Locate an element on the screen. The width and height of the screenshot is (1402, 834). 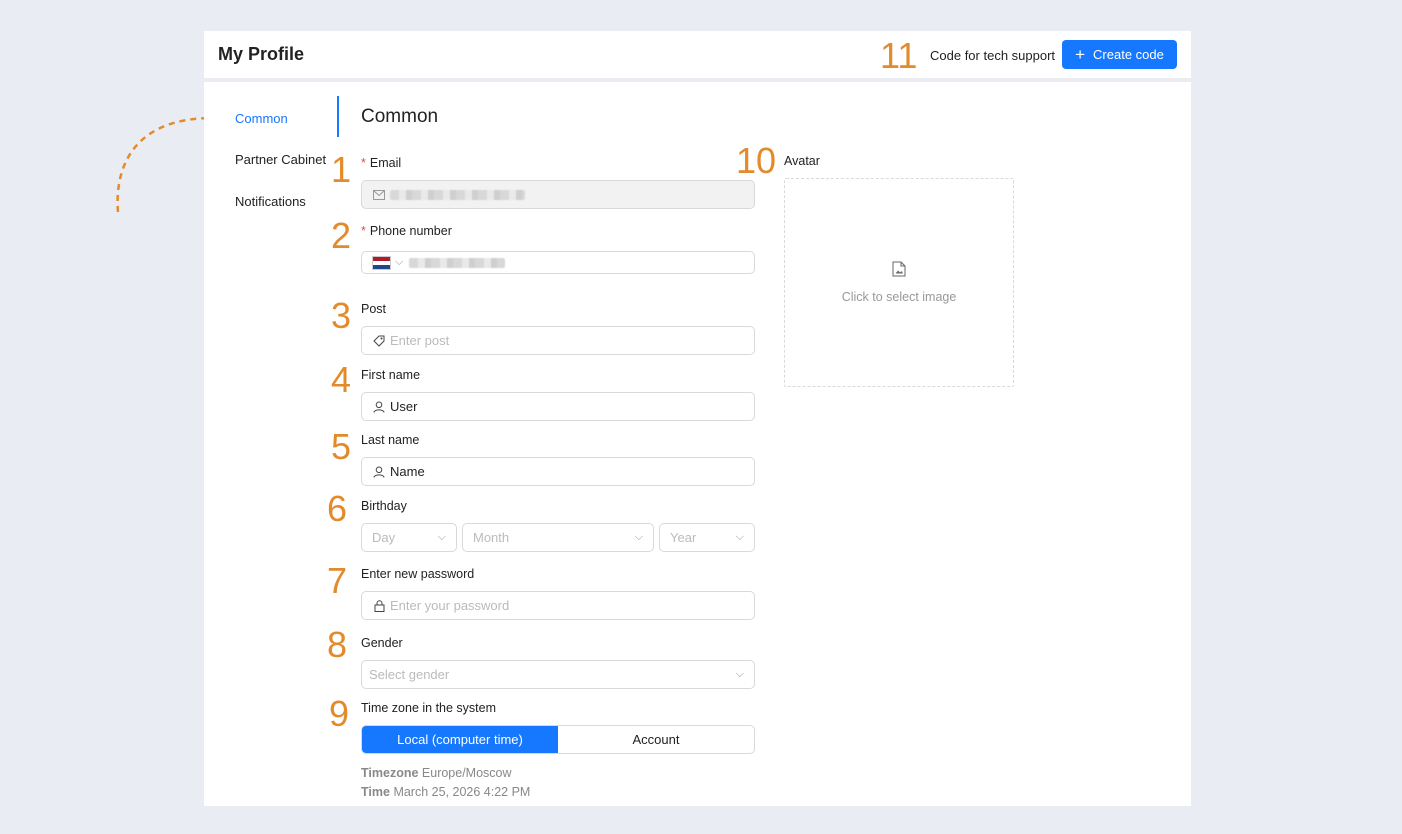
annotation-number: 2 is located at coordinates (341, 235).